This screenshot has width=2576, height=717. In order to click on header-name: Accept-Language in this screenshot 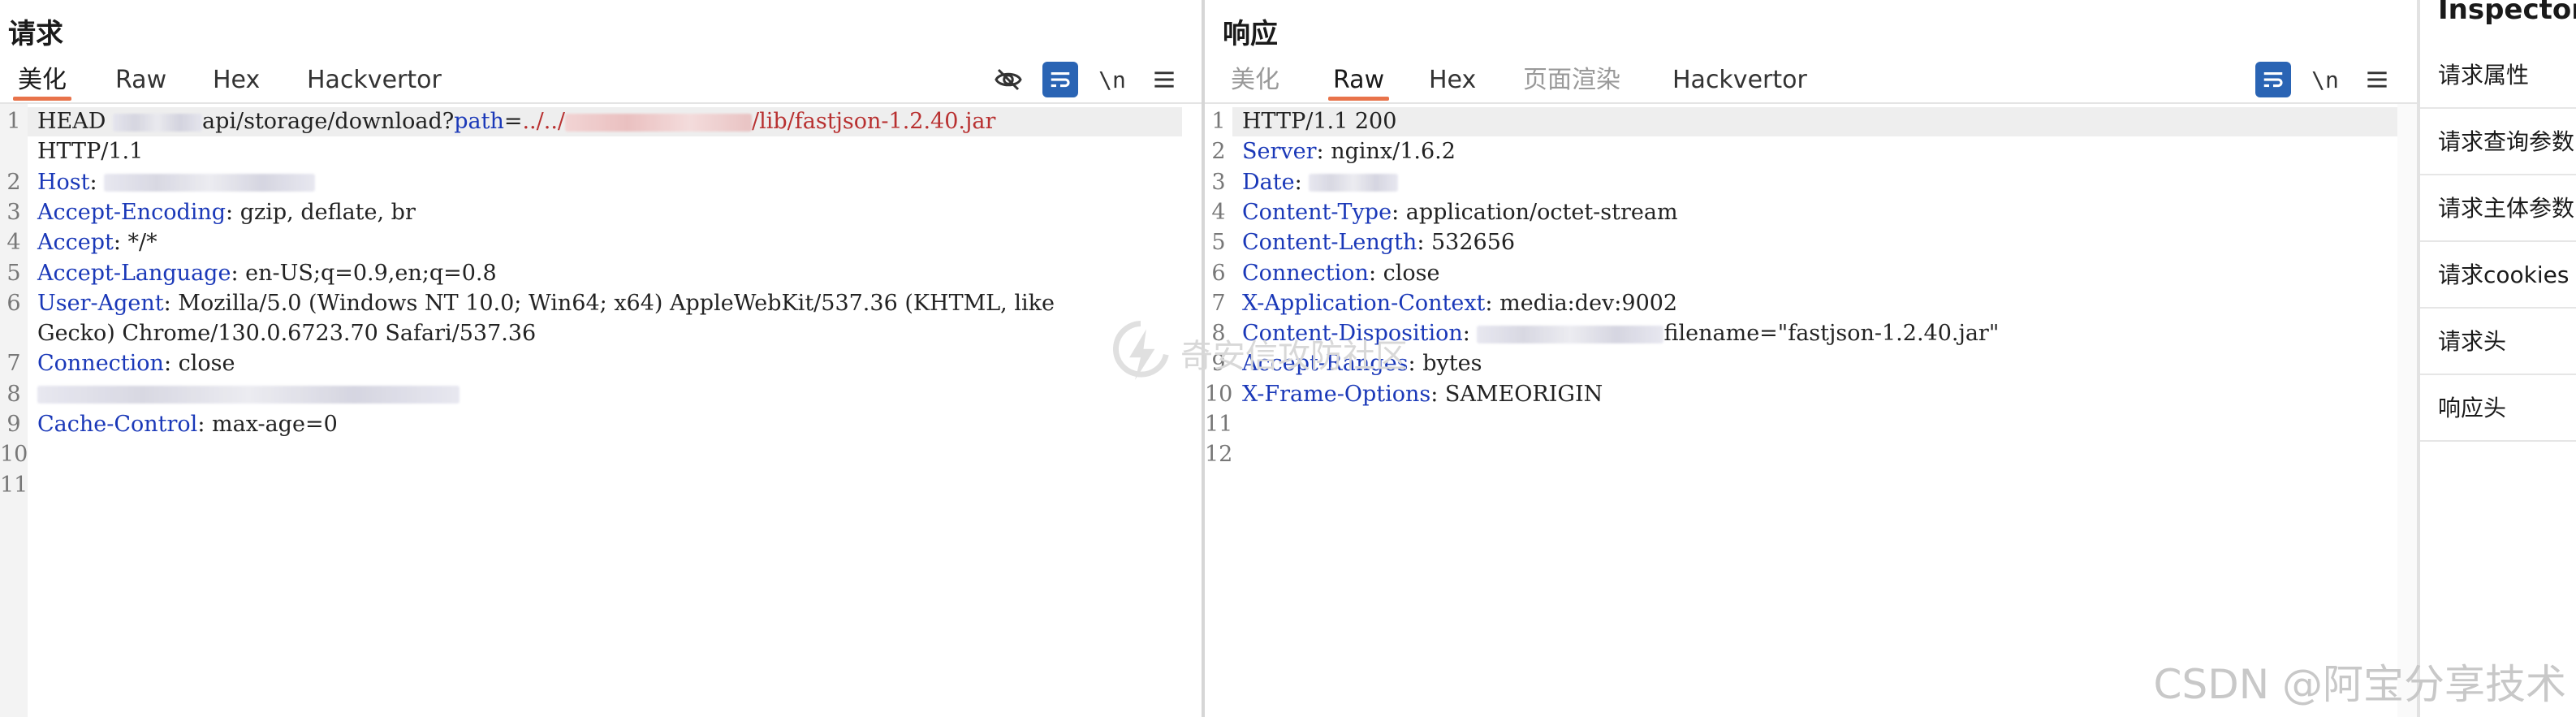, I will do `click(134, 273)`.